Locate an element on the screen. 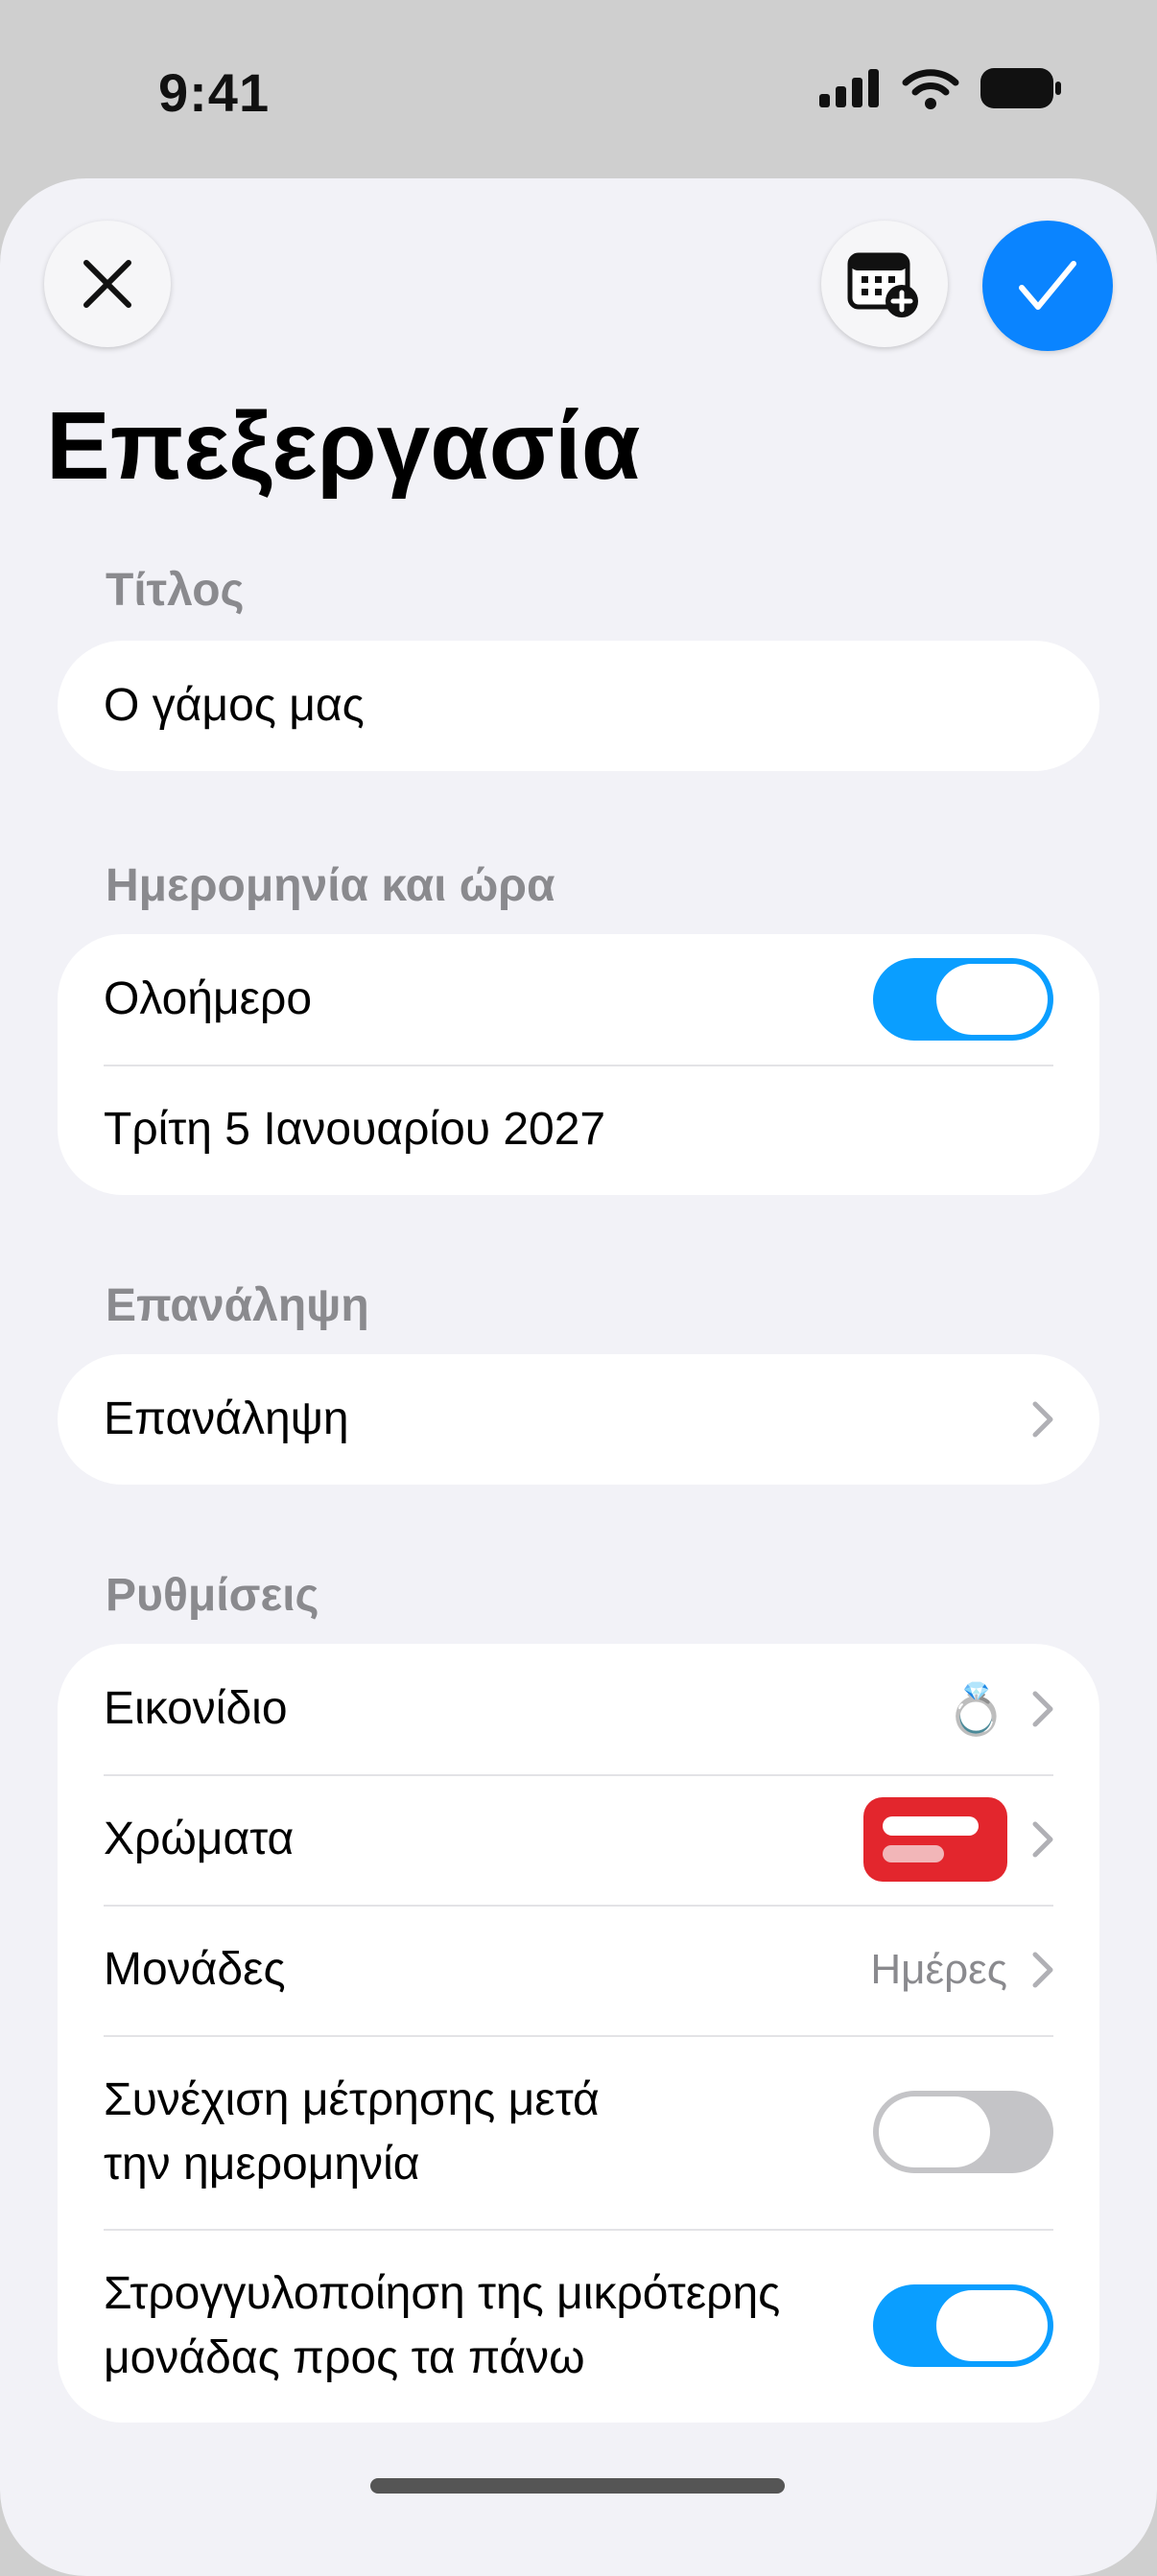 The width and height of the screenshot is (1157, 2576). round-up-label-line2: μονάδας προς τα πάνω is located at coordinates (344, 2357).